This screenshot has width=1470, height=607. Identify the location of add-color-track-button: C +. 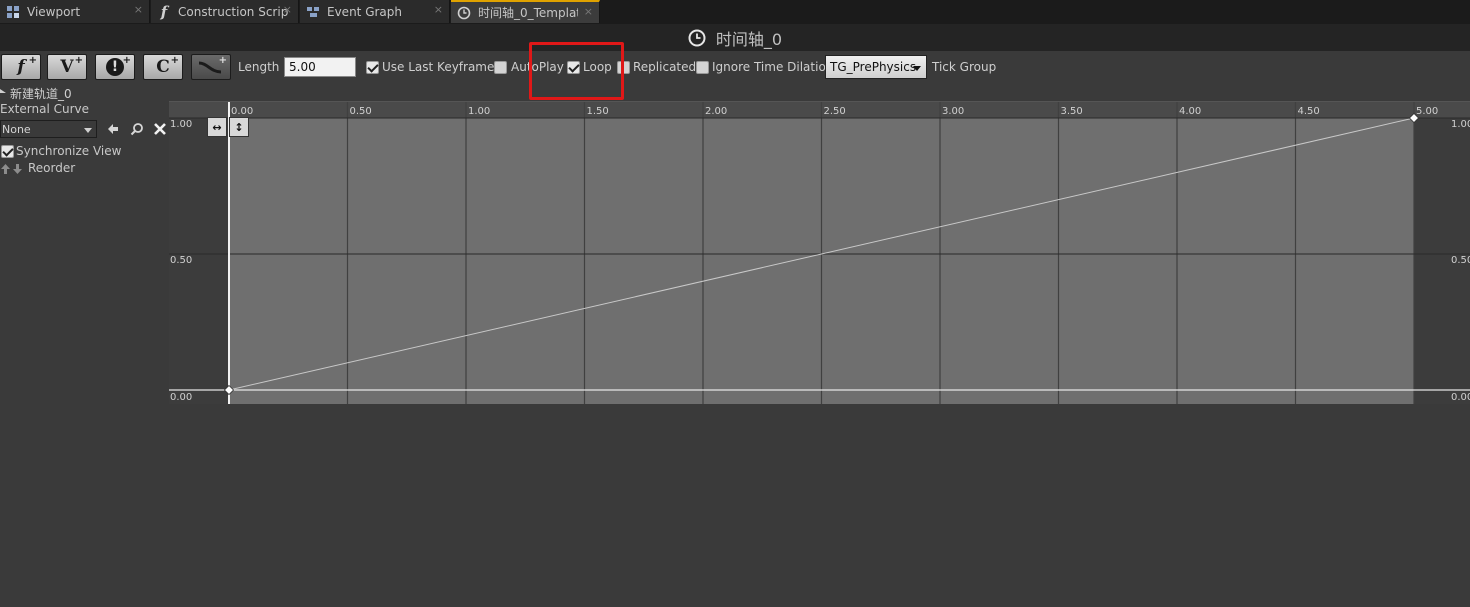
(163, 67).